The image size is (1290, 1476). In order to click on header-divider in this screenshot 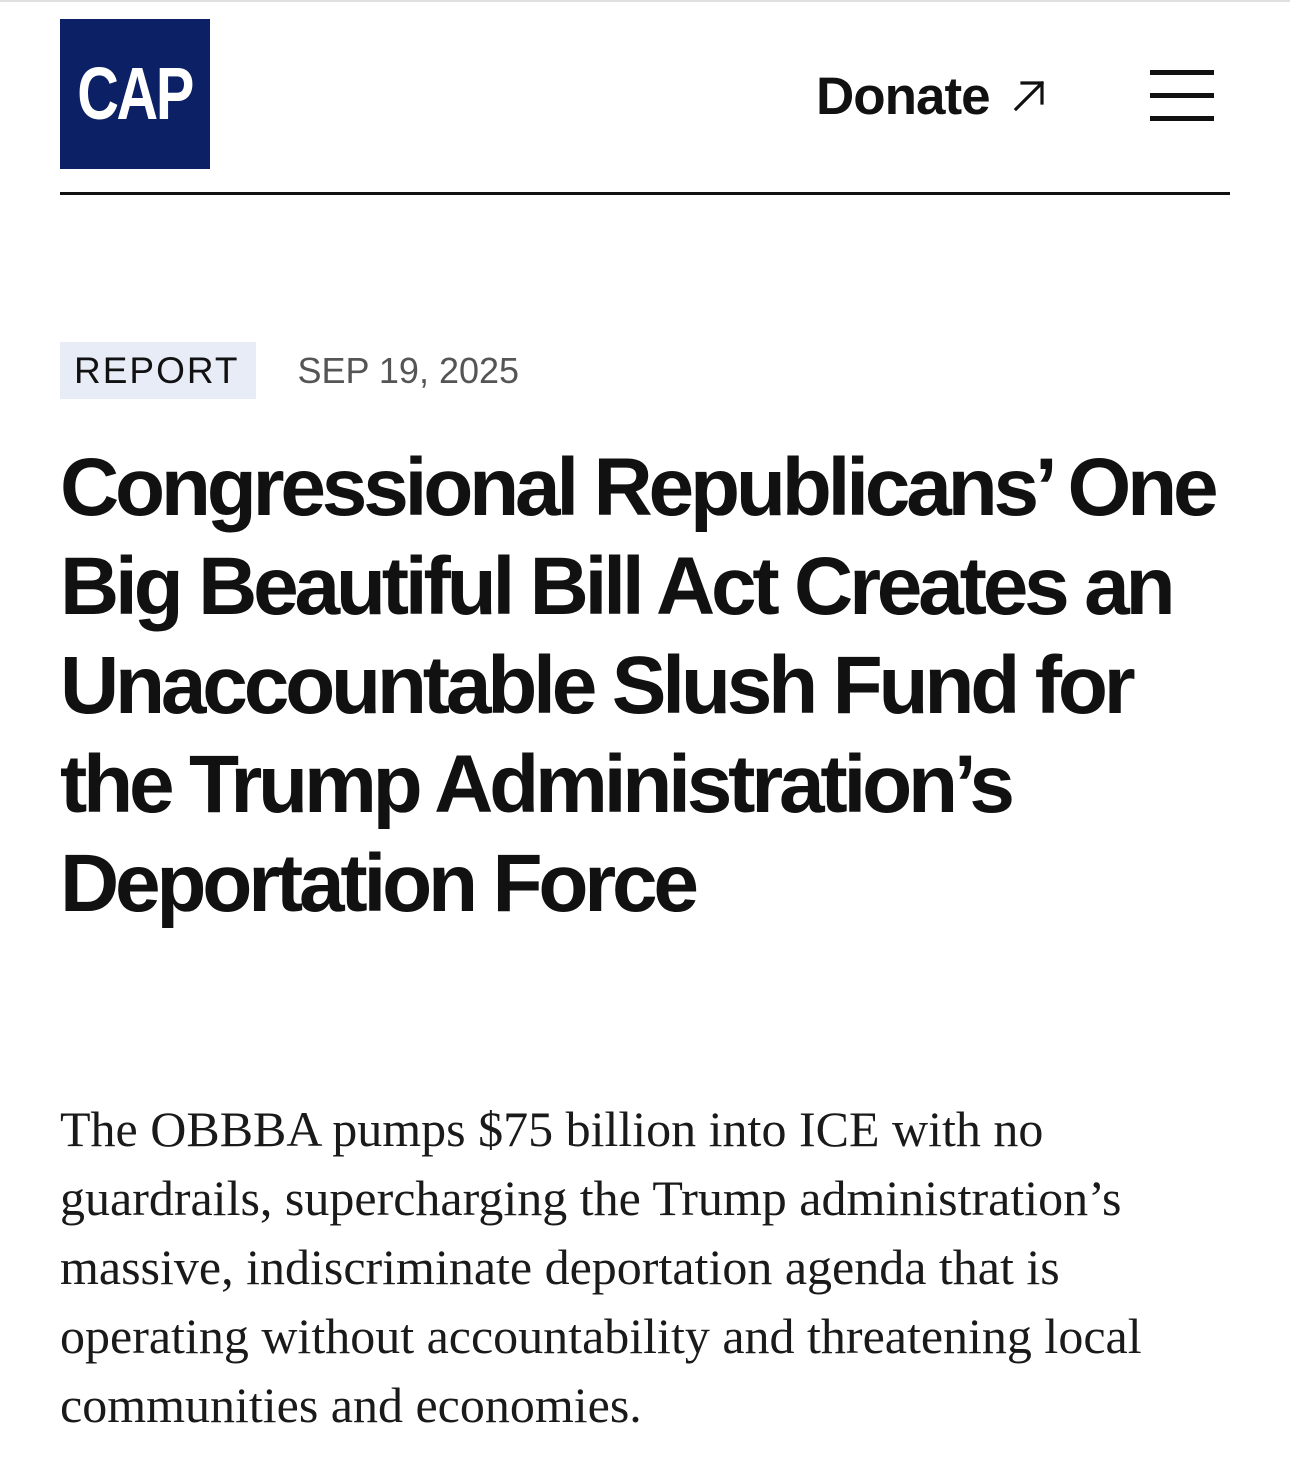, I will do `click(645, 193)`.